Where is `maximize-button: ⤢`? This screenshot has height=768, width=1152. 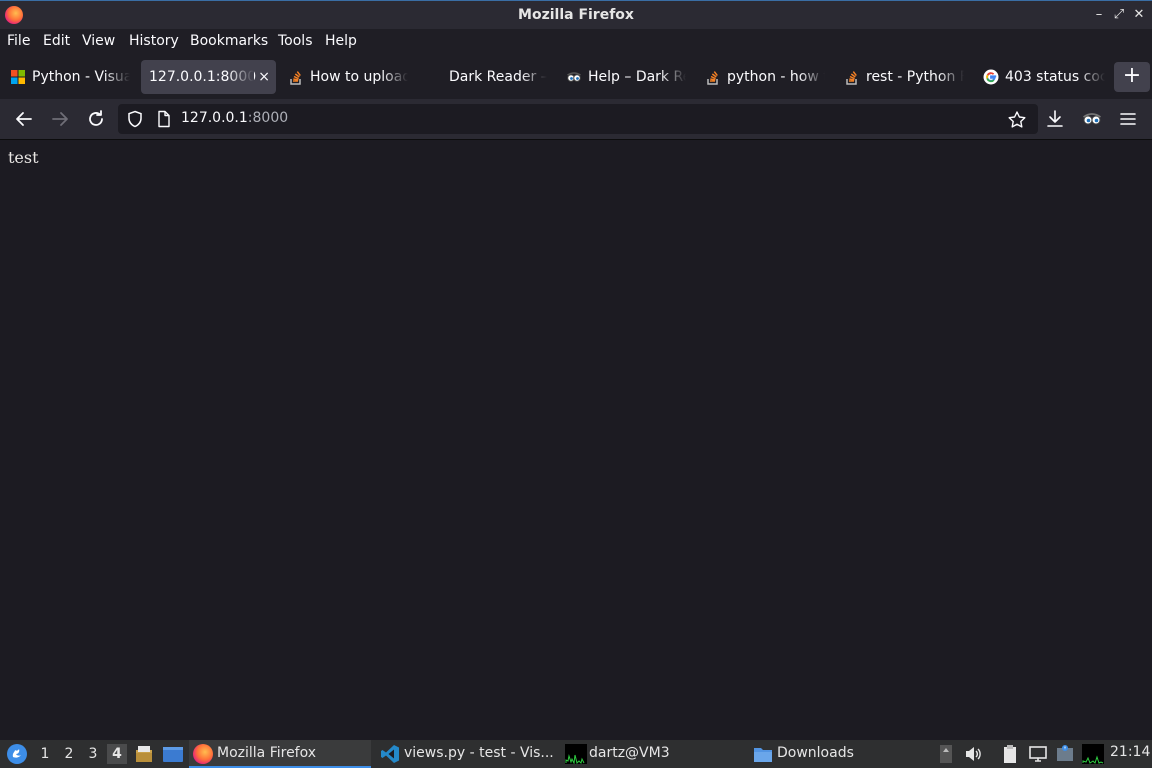 maximize-button: ⤢ is located at coordinates (1119, 15).